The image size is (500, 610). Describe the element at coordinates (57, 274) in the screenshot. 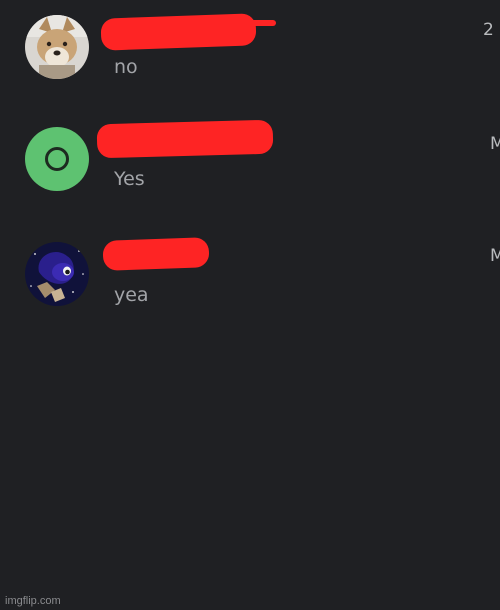

I see `galaxy-pony-avatar-icon` at that location.